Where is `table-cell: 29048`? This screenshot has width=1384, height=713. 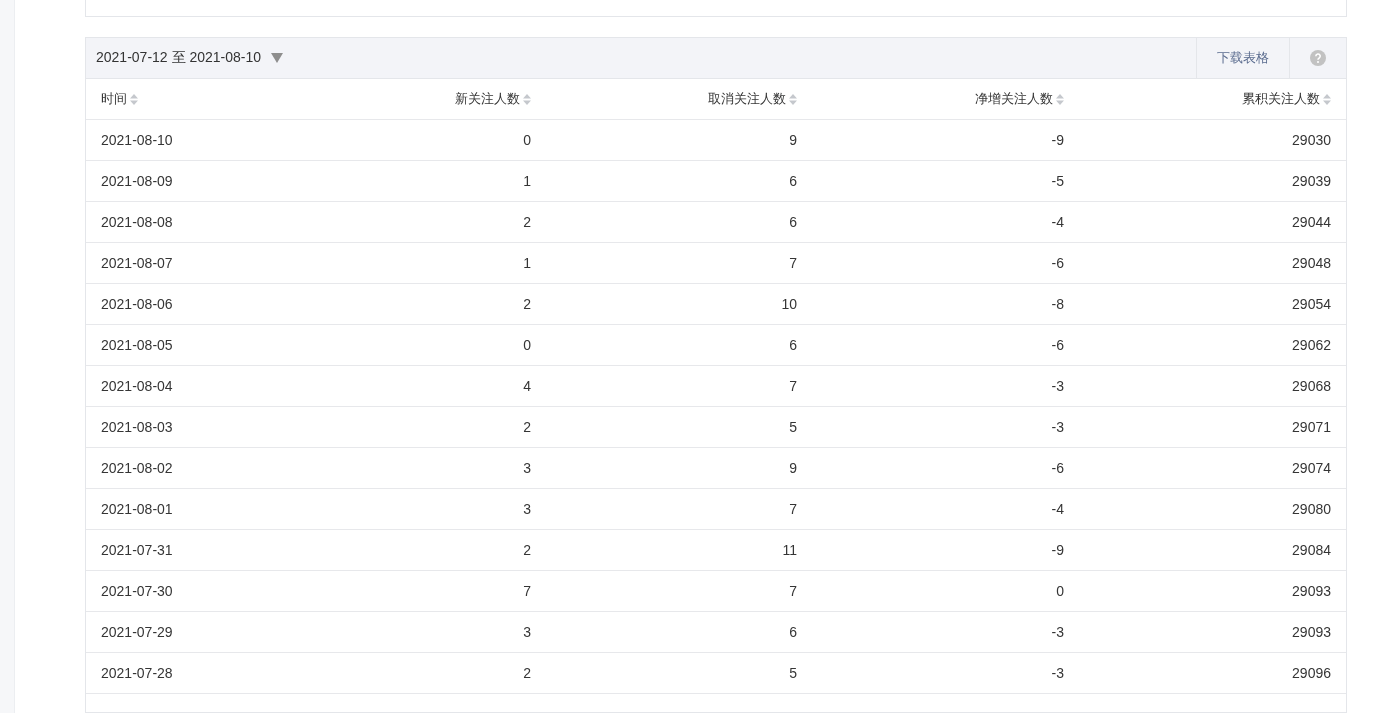 table-cell: 29048 is located at coordinates (1311, 263).